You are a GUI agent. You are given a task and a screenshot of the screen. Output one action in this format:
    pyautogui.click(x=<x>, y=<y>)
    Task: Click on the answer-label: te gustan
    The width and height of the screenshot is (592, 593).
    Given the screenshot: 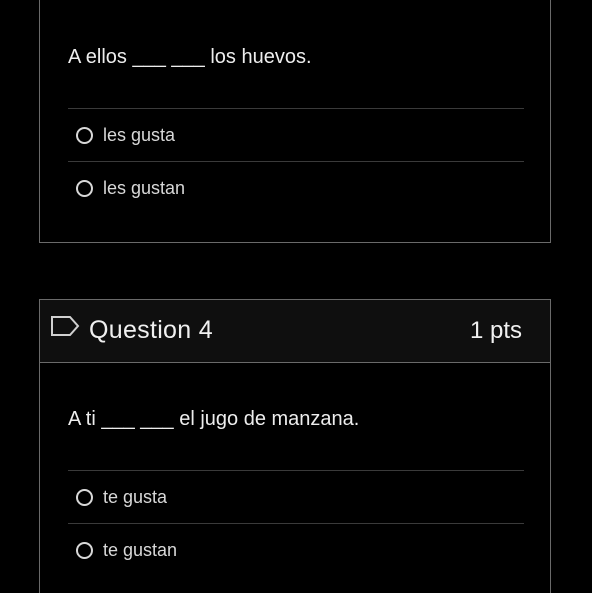 What is the action you would take?
    pyautogui.click(x=140, y=549)
    